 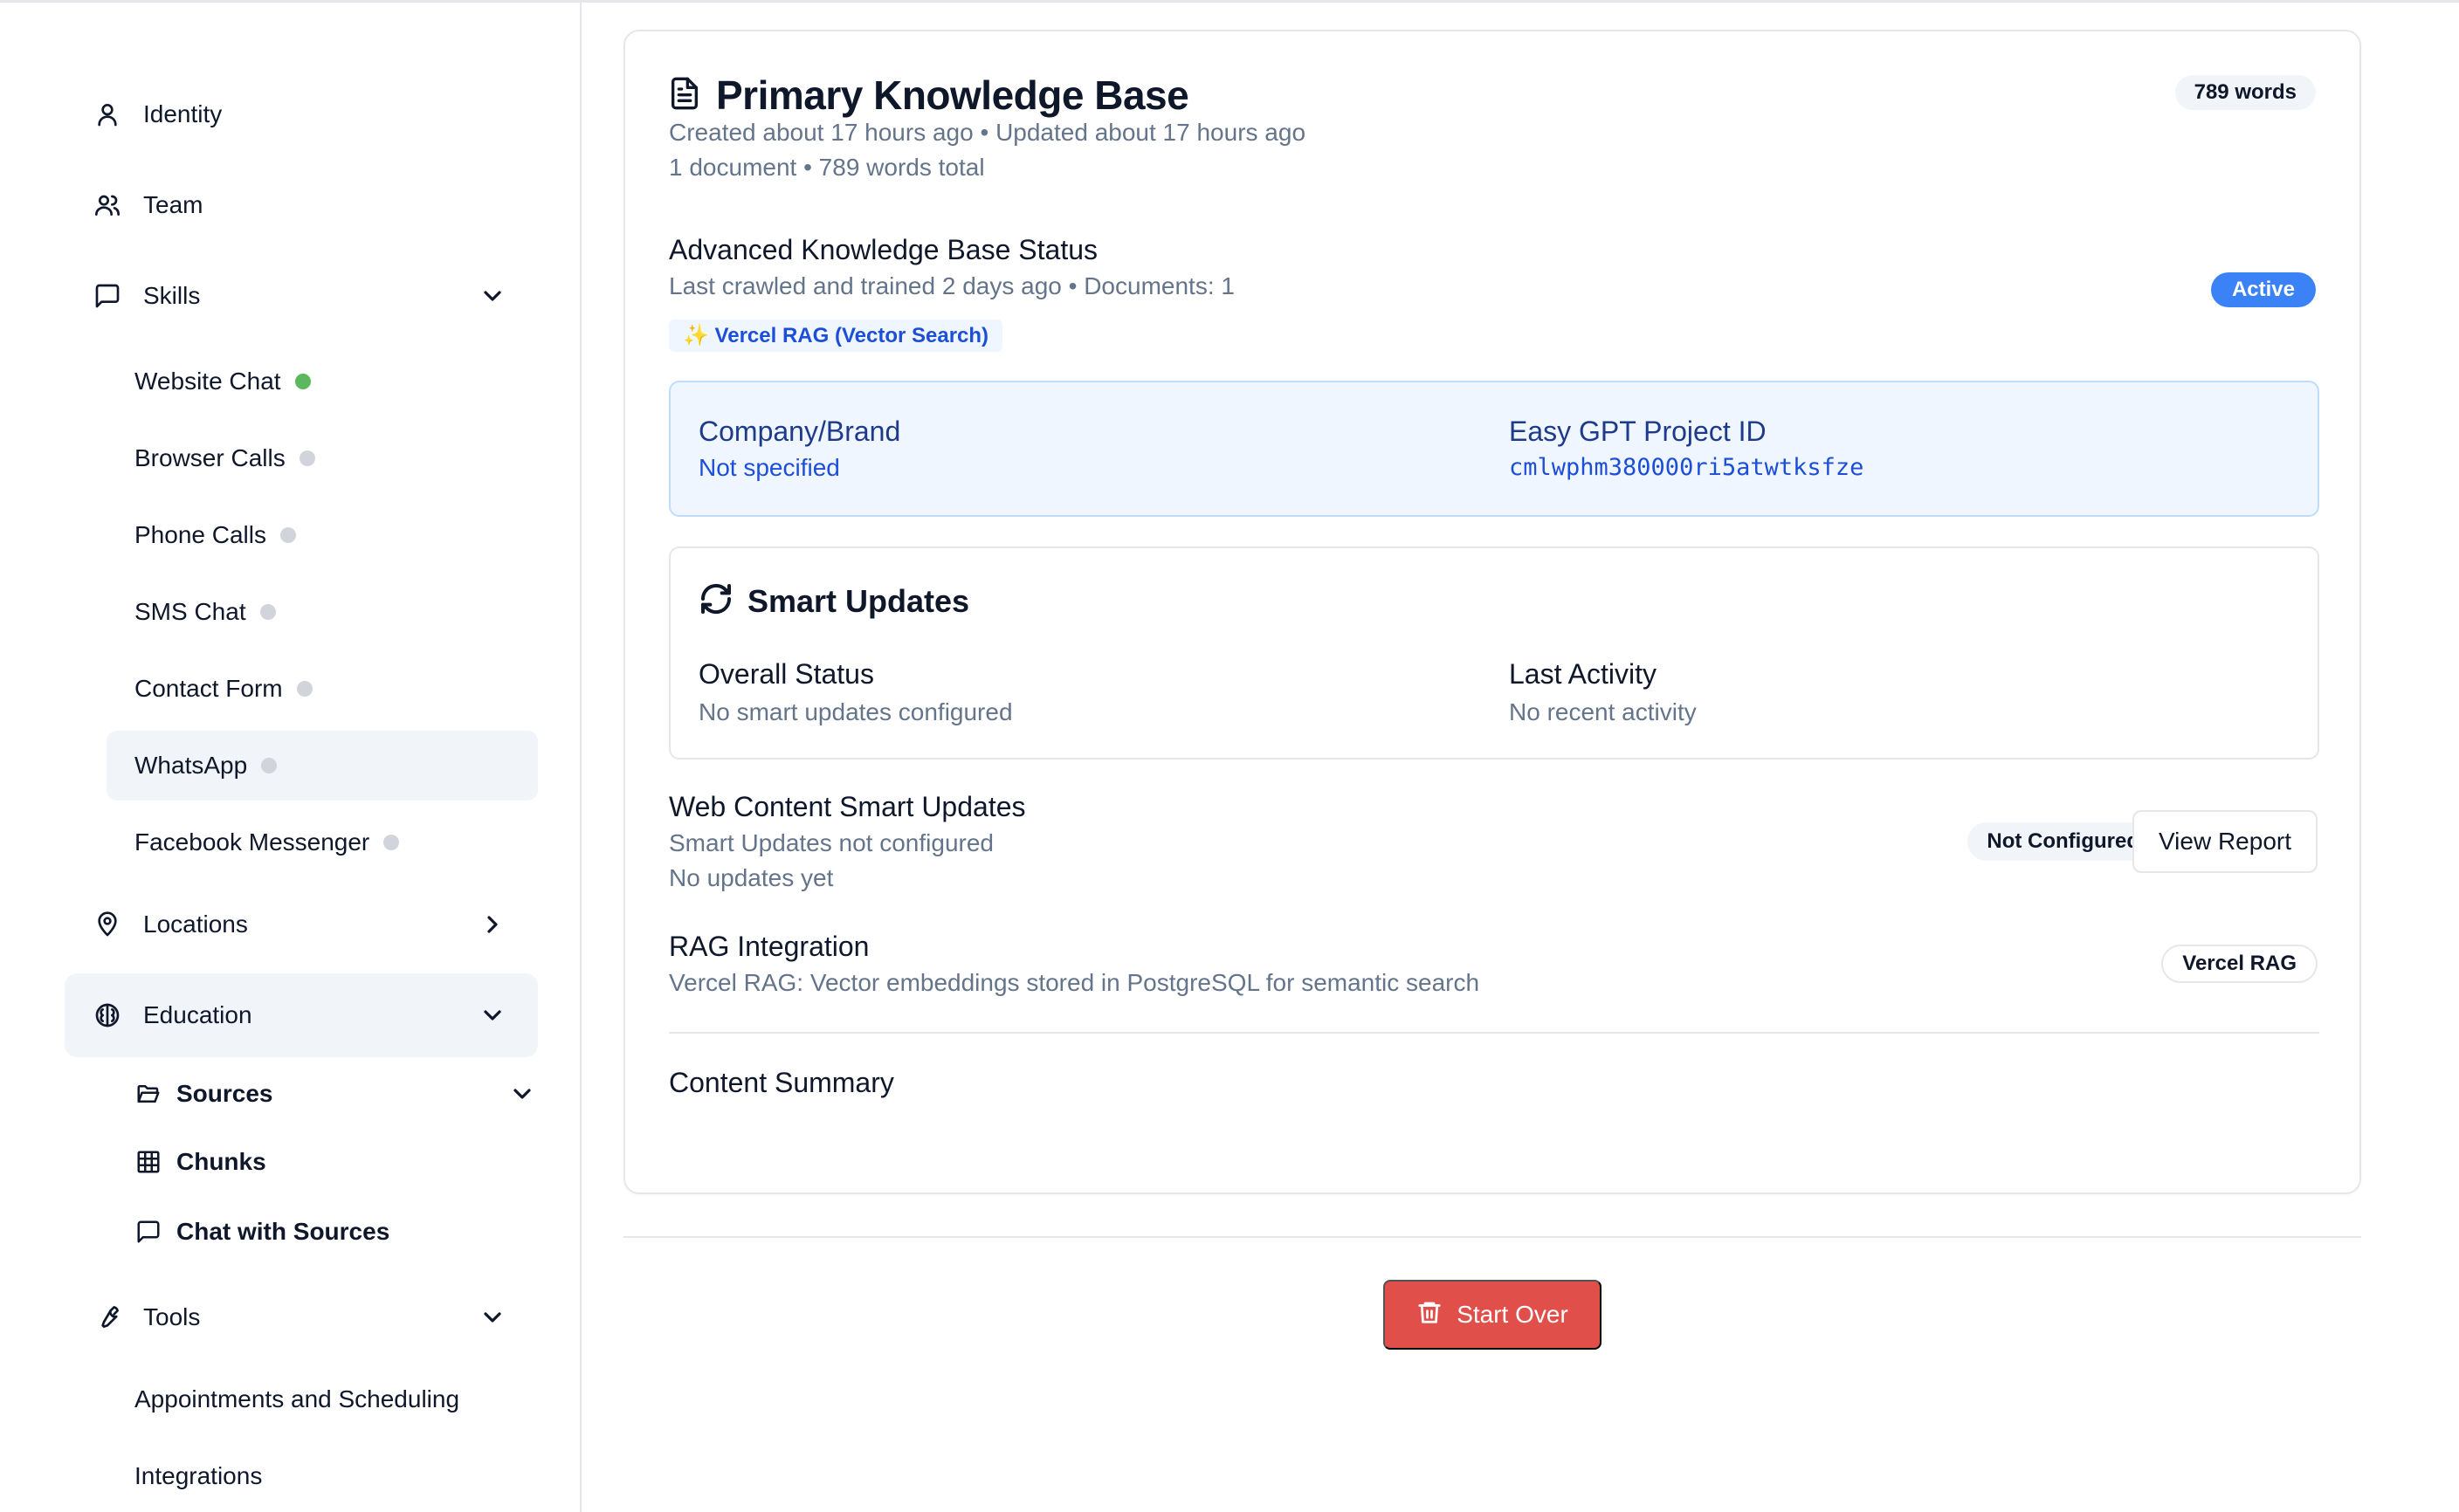 I want to click on sidebar-item-identity: Identity, so click(x=301, y=114).